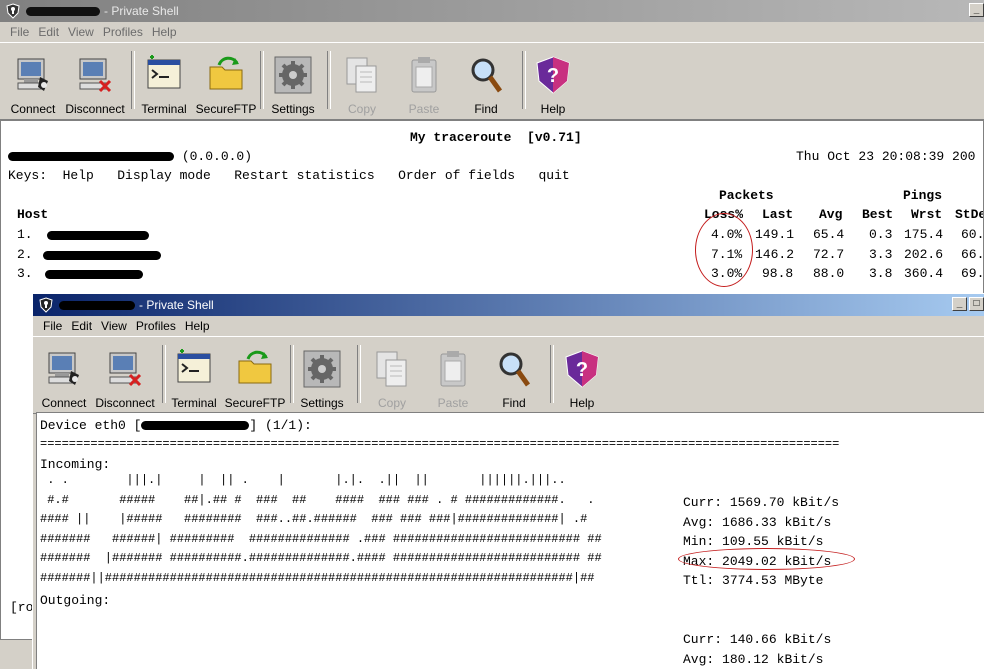 This screenshot has height=669, width=984. What do you see at coordinates (508, 305) in the screenshot?
I see `front-title-bar: - Private Shell _ □` at bounding box center [508, 305].